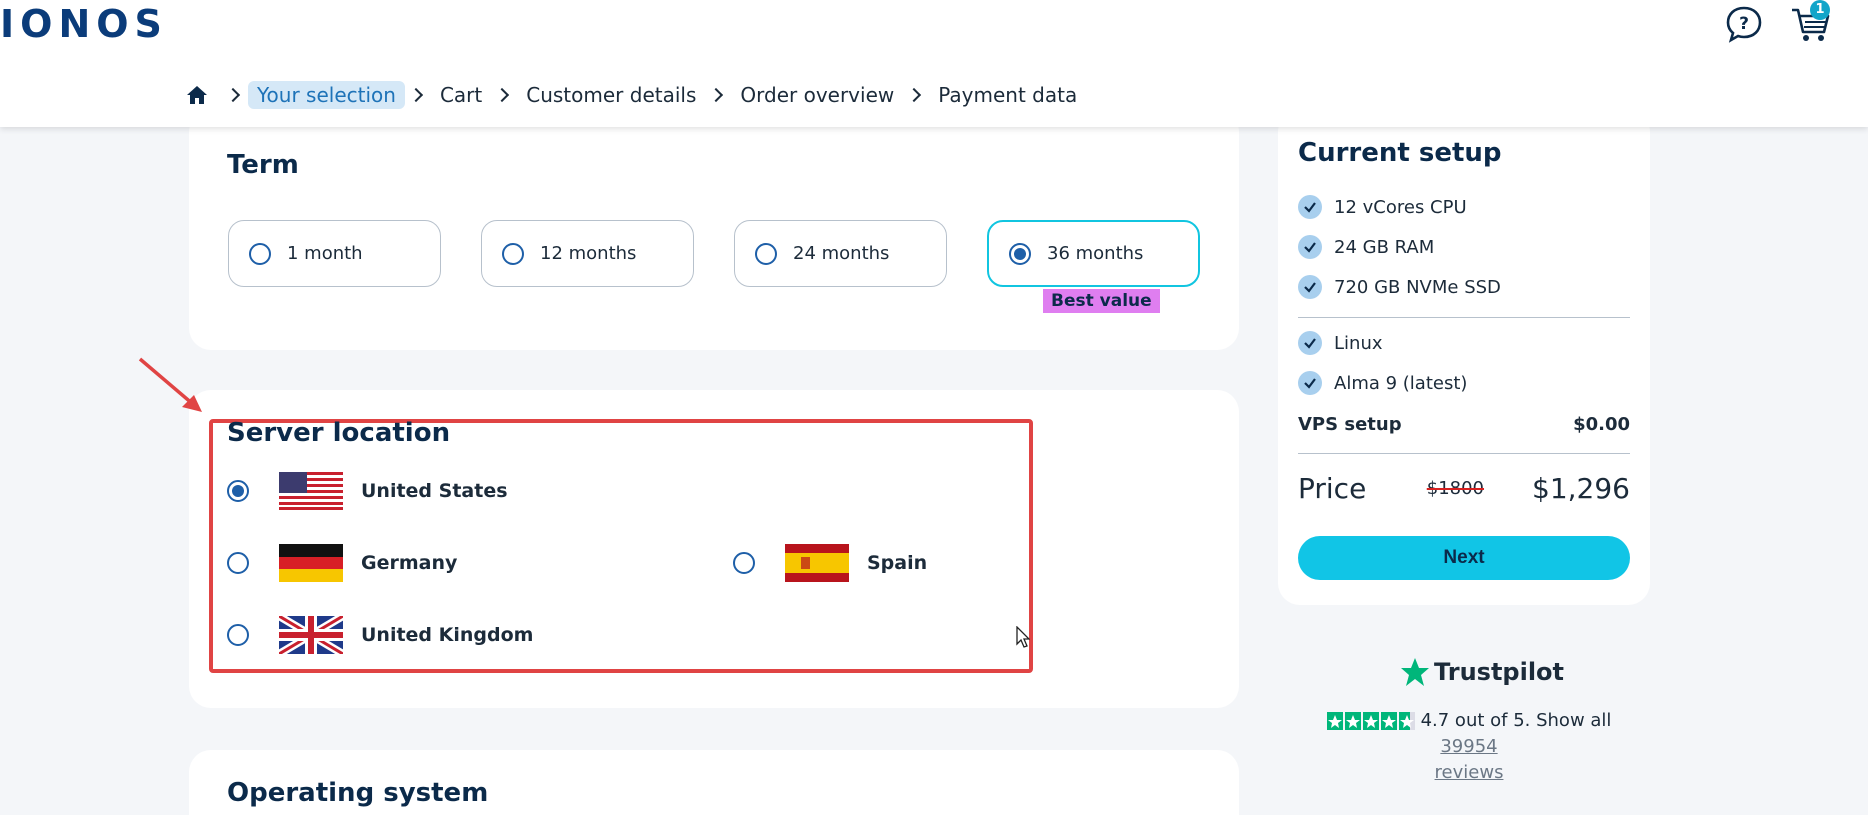 The image size is (1868, 815). What do you see at coordinates (1455, 488) in the screenshot?
I see `original-price: $1800` at bounding box center [1455, 488].